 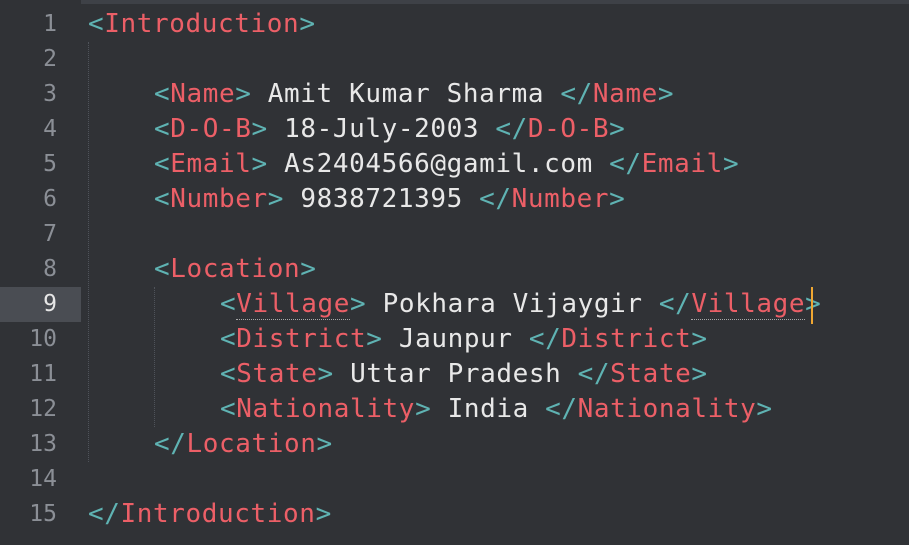 What do you see at coordinates (50, 59) in the screenshot?
I see `line-number: 2` at bounding box center [50, 59].